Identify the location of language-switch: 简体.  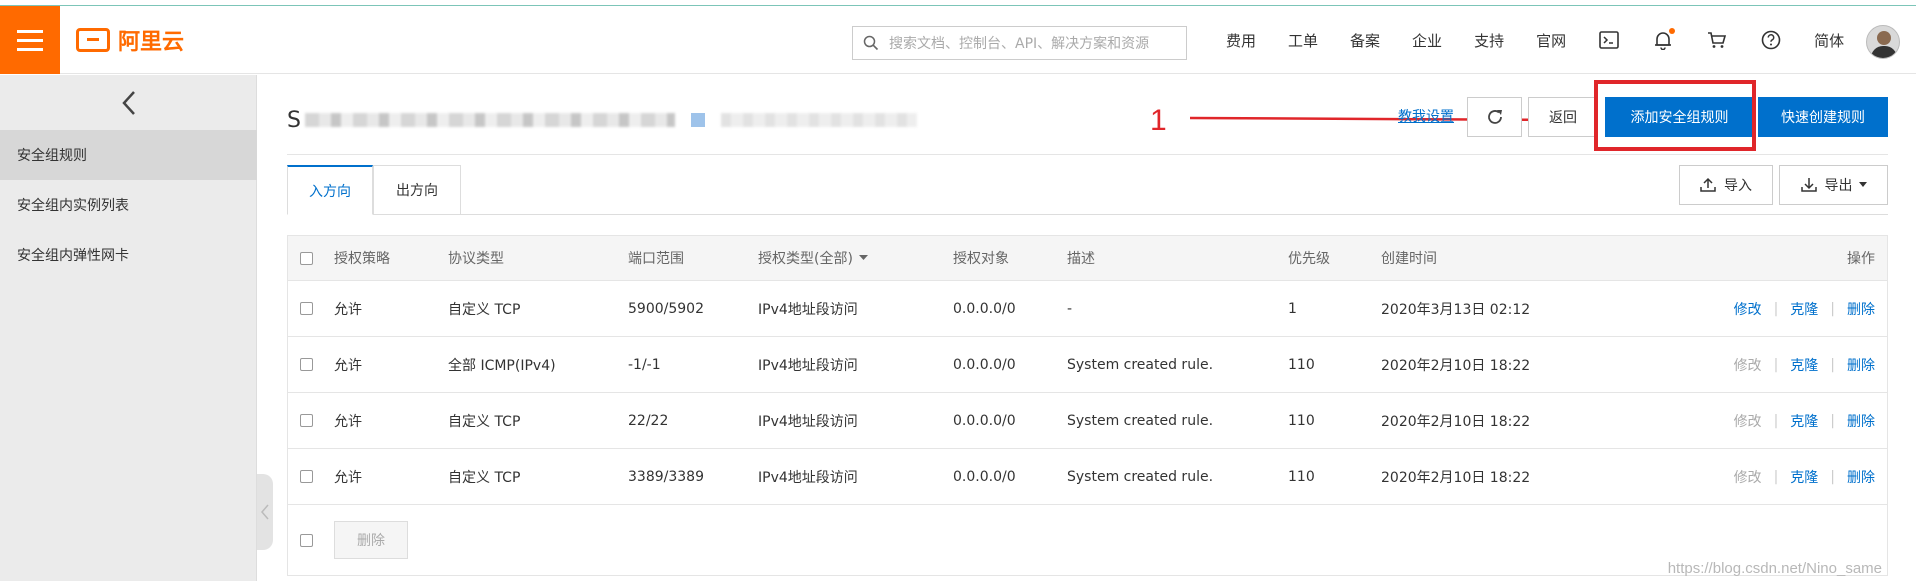
(1829, 40).